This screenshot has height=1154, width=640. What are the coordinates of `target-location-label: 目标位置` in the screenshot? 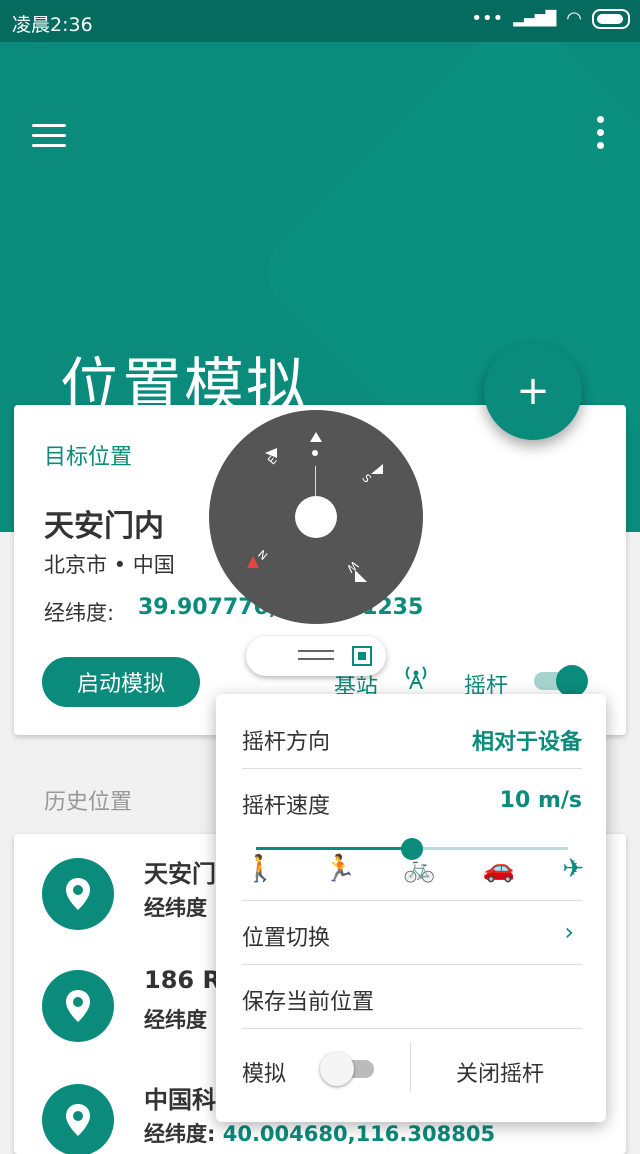 It's located at (88, 457).